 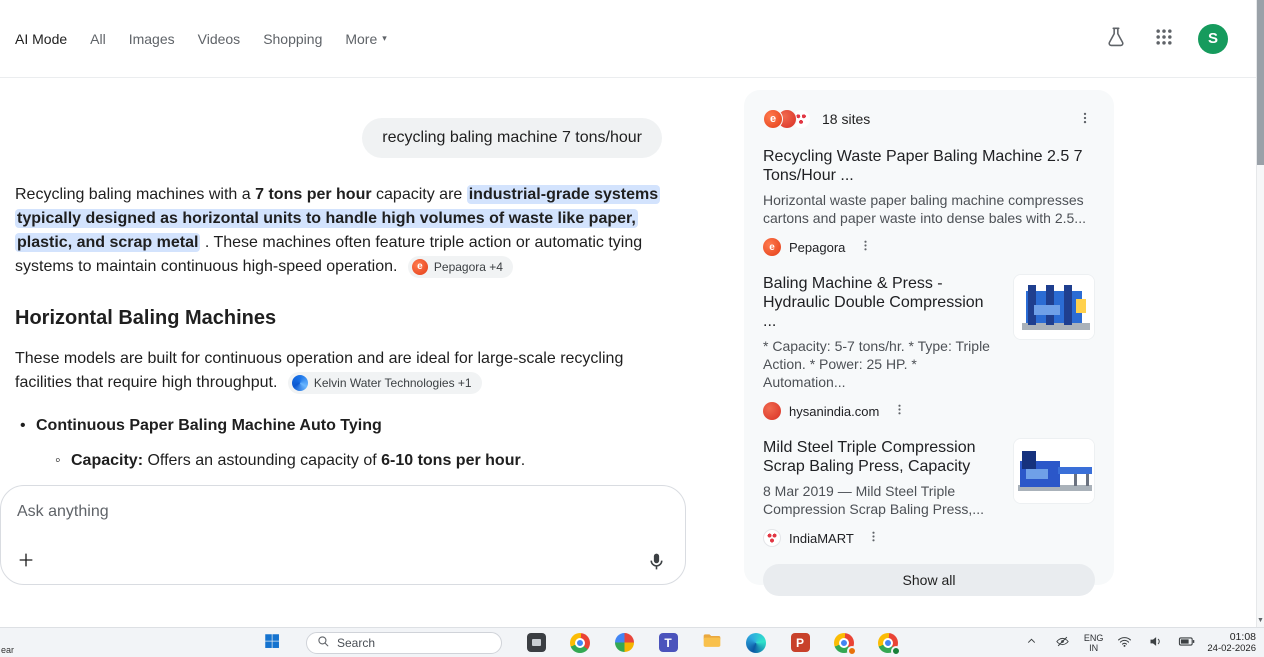 What do you see at coordinates (404, 642) in the screenshot?
I see `taskbar-search: Search` at bounding box center [404, 642].